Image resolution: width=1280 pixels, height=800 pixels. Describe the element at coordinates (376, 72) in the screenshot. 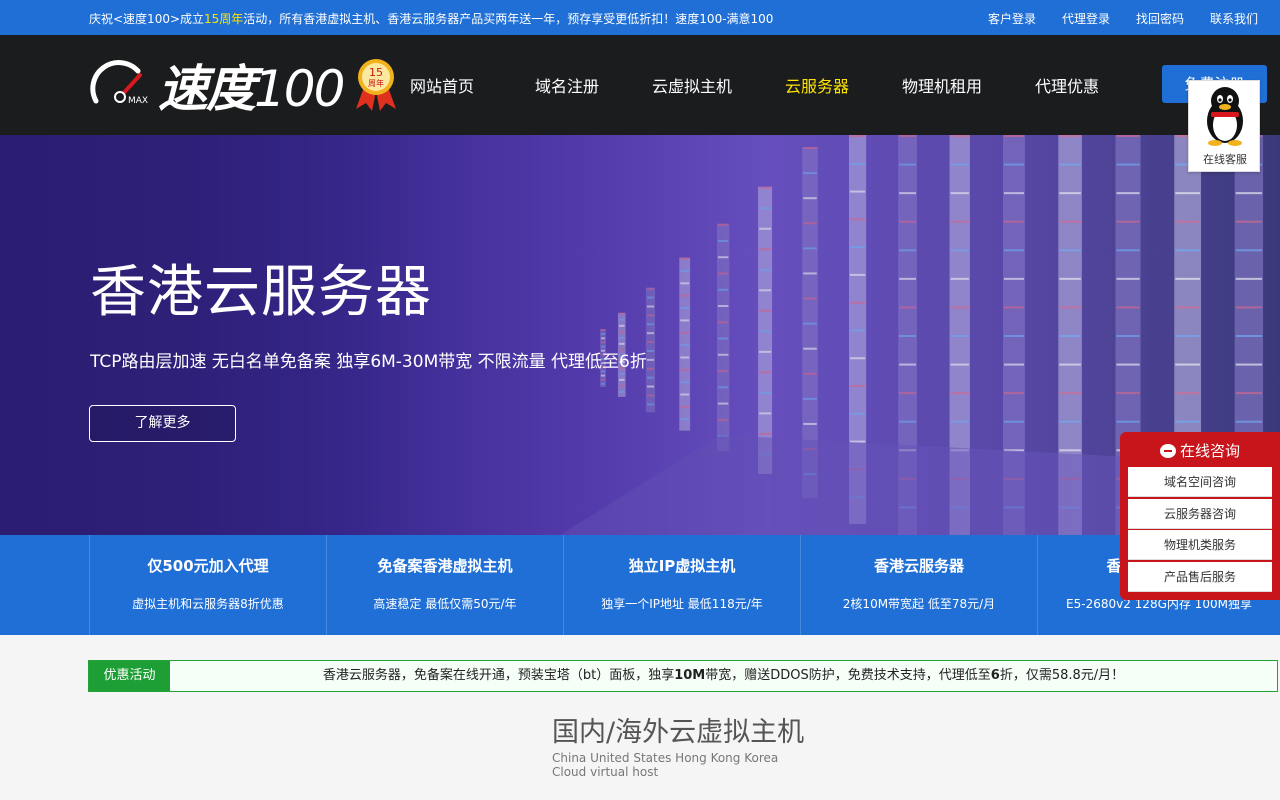

I see `badge-number: 15` at that location.